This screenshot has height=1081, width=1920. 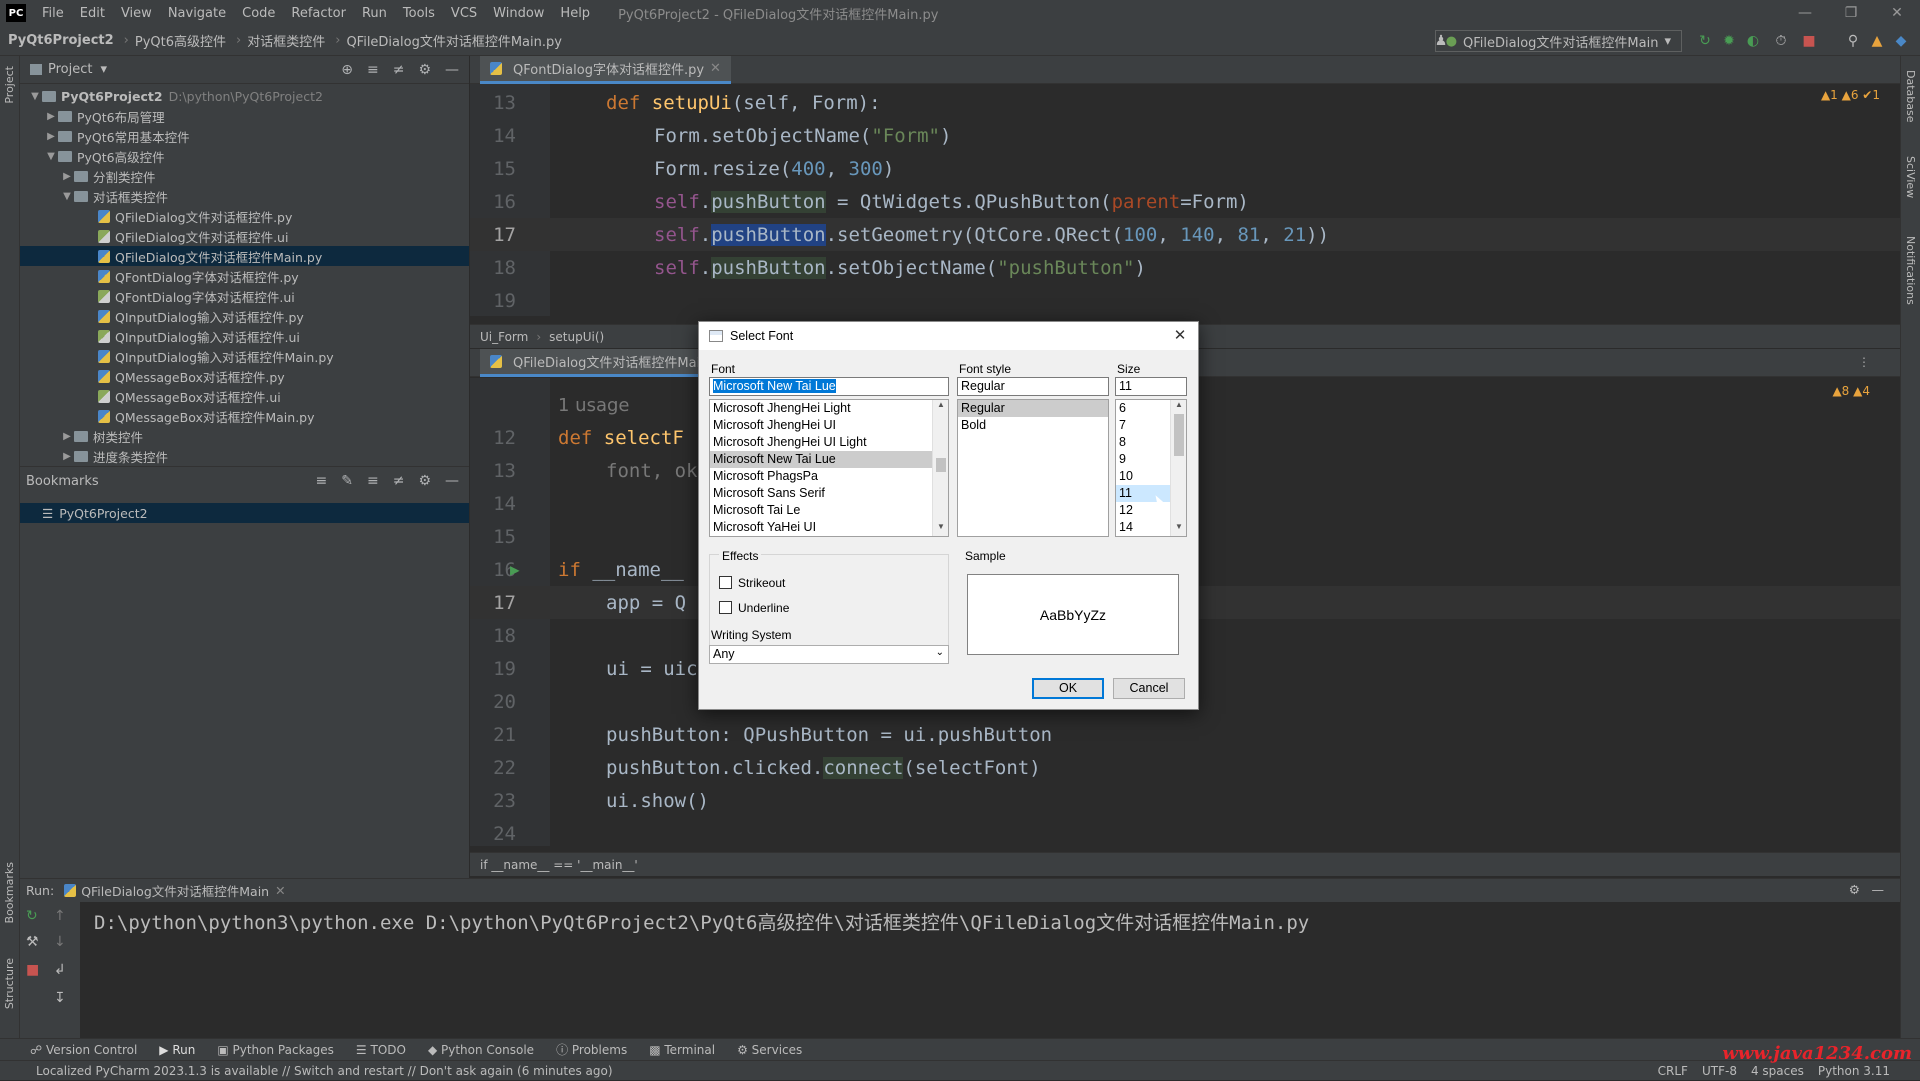 I want to click on locate-icon: ⊕, so click(x=347, y=70).